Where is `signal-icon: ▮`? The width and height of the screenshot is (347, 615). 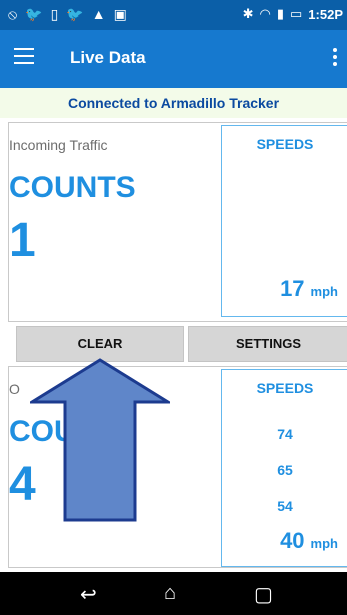 signal-icon: ▮ is located at coordinates (280, 13).